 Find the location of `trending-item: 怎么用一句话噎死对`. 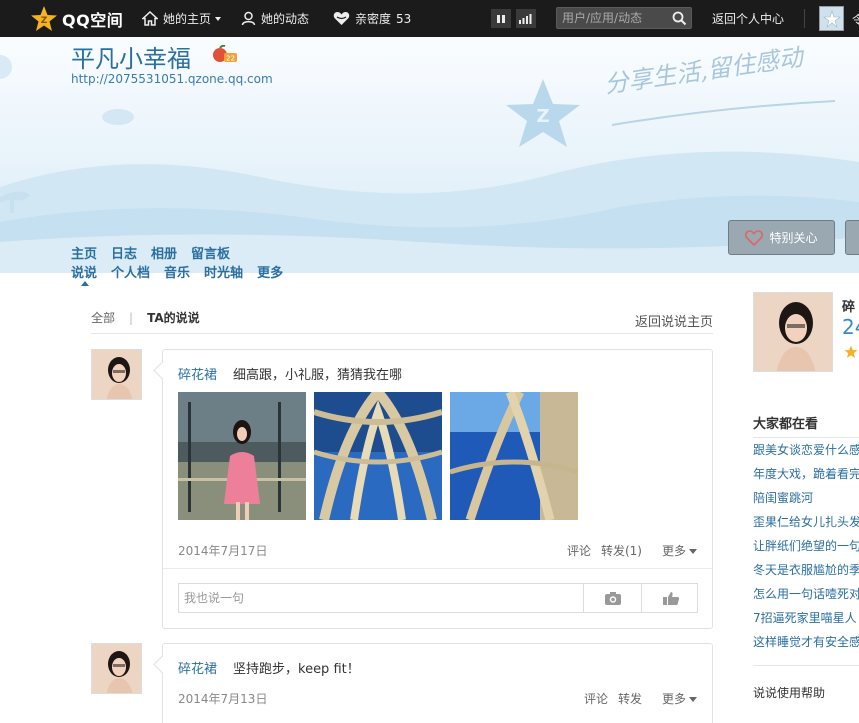

trending-item: 怎么用一句话噎死对 is located at coordinates (806, 597).